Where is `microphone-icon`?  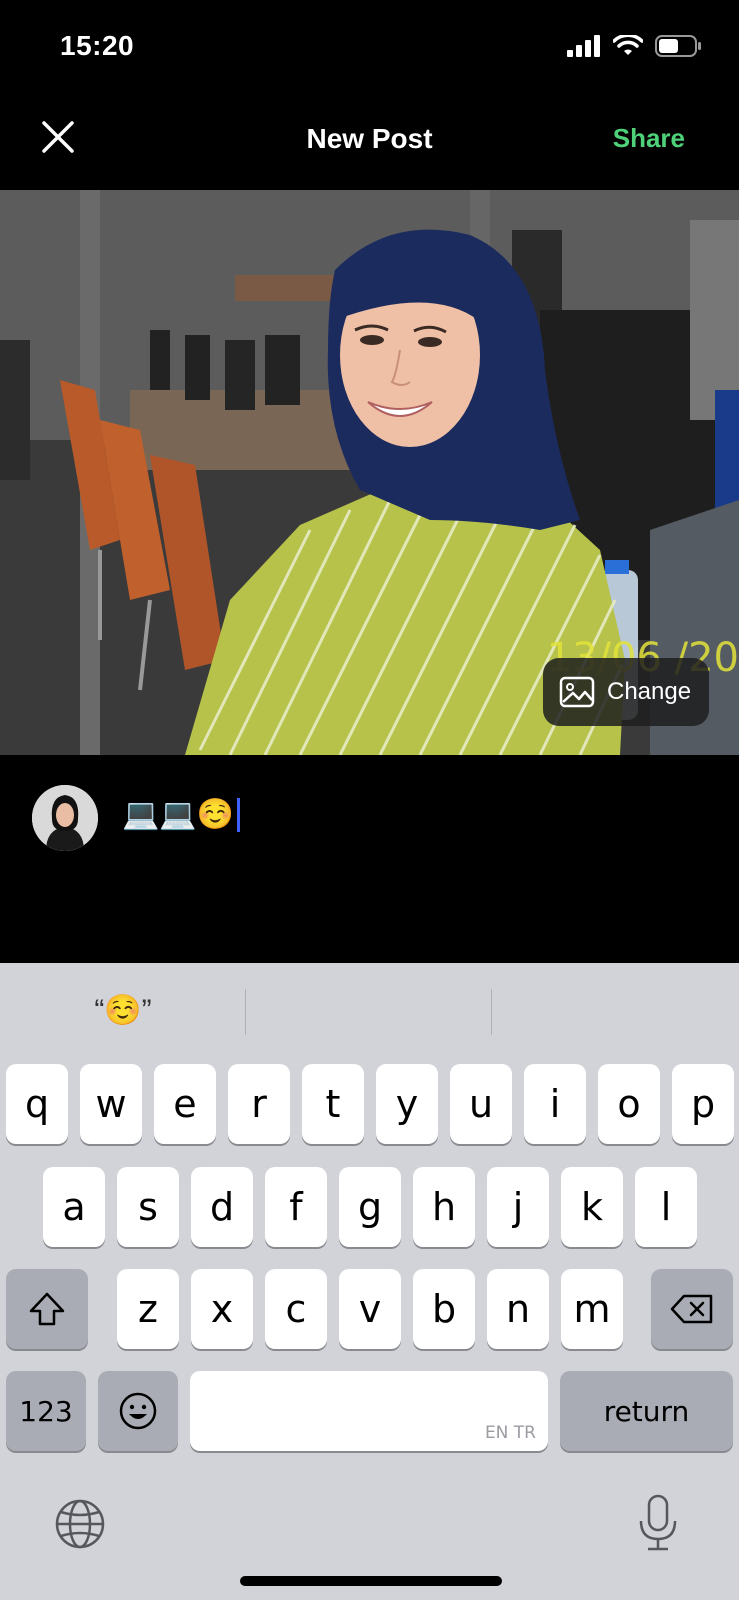 microphone-icon is located at coordinates (658, 1522).